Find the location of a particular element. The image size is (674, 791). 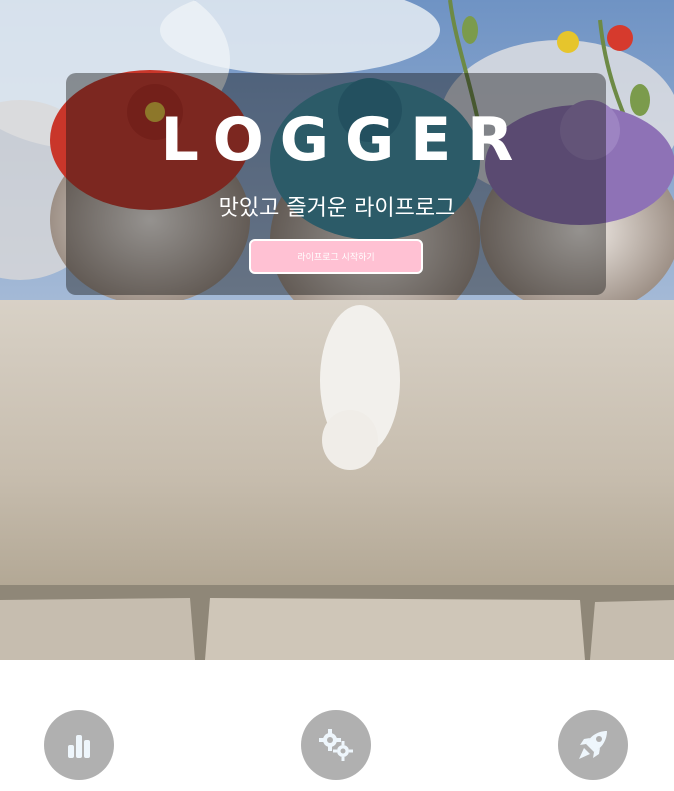

hero-subtitle: 맛있고 즐거운 라이프로그 is located at coordinates (337, 208).